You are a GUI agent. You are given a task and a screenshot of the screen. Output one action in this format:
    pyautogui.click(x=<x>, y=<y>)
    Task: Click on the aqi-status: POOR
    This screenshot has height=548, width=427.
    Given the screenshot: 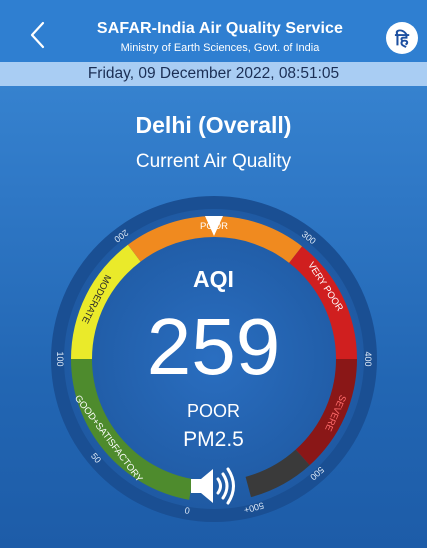 What is the action you would take?
    pyautogui.click(x=213, y=411)
    